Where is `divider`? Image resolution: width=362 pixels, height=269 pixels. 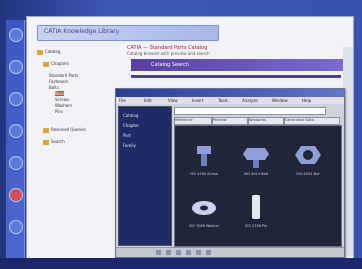 divider is located at coordinates (236, 76).